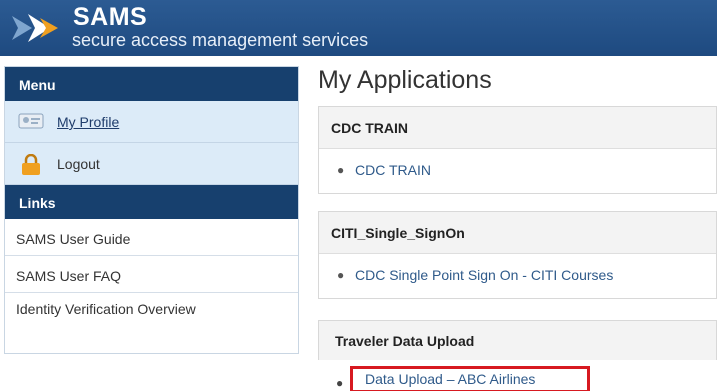  Describe the element at coordinates (151, 122) in the screenshot. I see `sidebar-item-my-profile: My Profile` at that location.